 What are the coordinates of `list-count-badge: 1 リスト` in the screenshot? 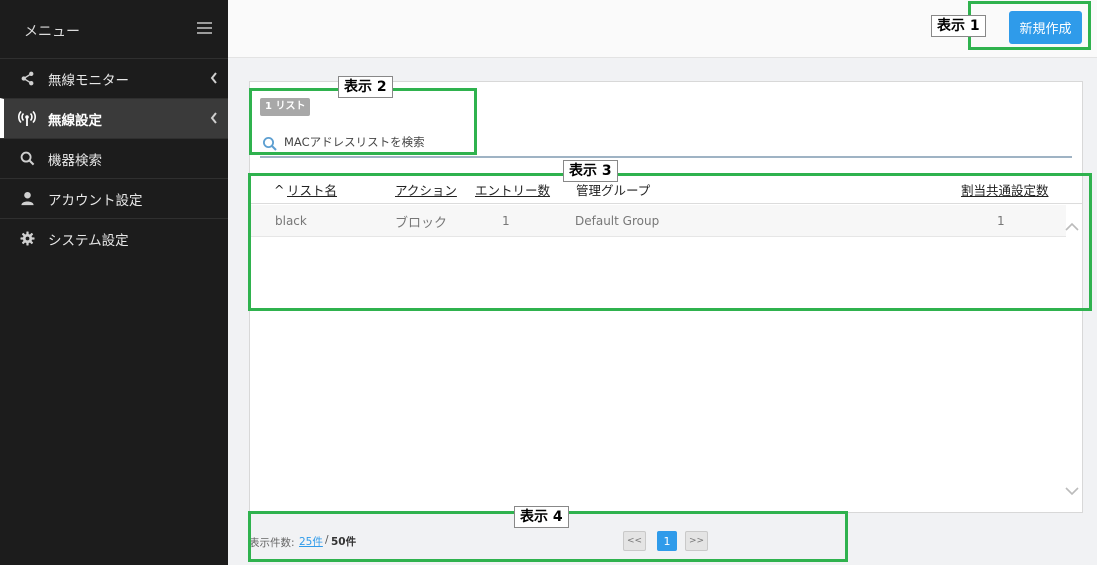 It's located at (285, 107).